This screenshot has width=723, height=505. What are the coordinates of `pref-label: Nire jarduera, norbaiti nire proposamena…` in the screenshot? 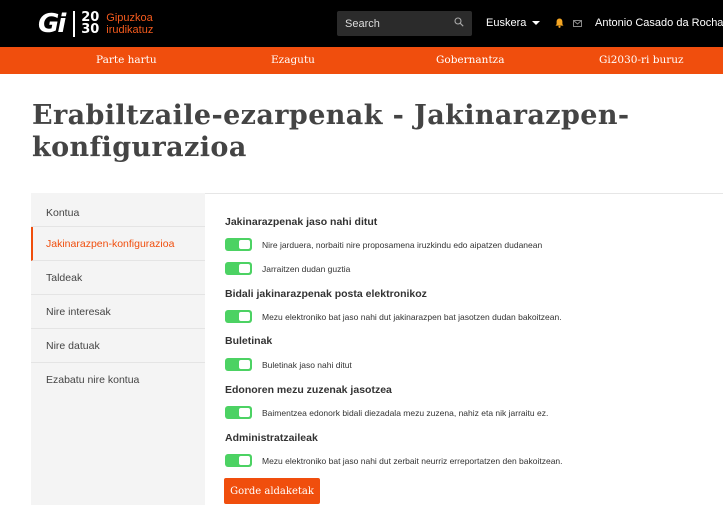 It's located at (402, 244).